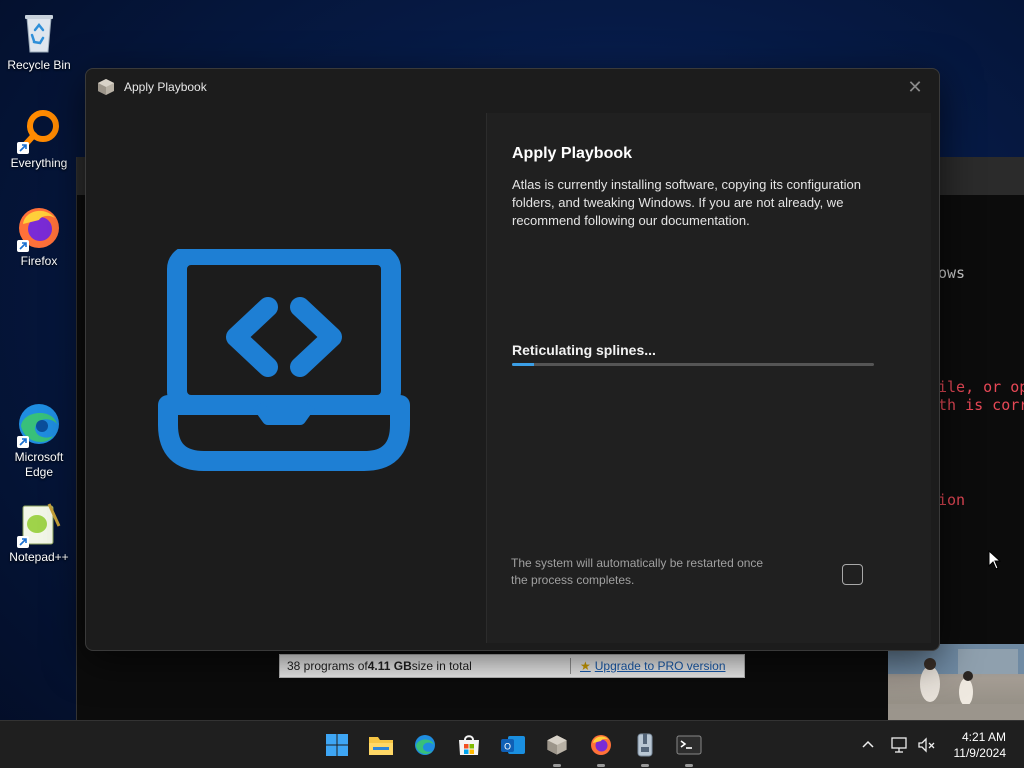 The height and width of the screenshot is (768, 1024). What do you see at coordinates (570, 666) in the screenshot?
I see `status-divider` at bounding box center [570, 666].